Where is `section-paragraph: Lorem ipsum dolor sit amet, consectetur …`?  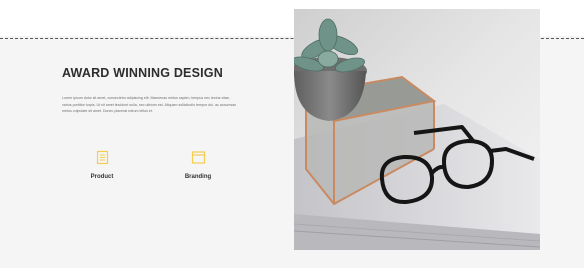
section-paragraph: Lorem ipsum dolor sit amet, consectetur … is located at coordinates (149, 105).